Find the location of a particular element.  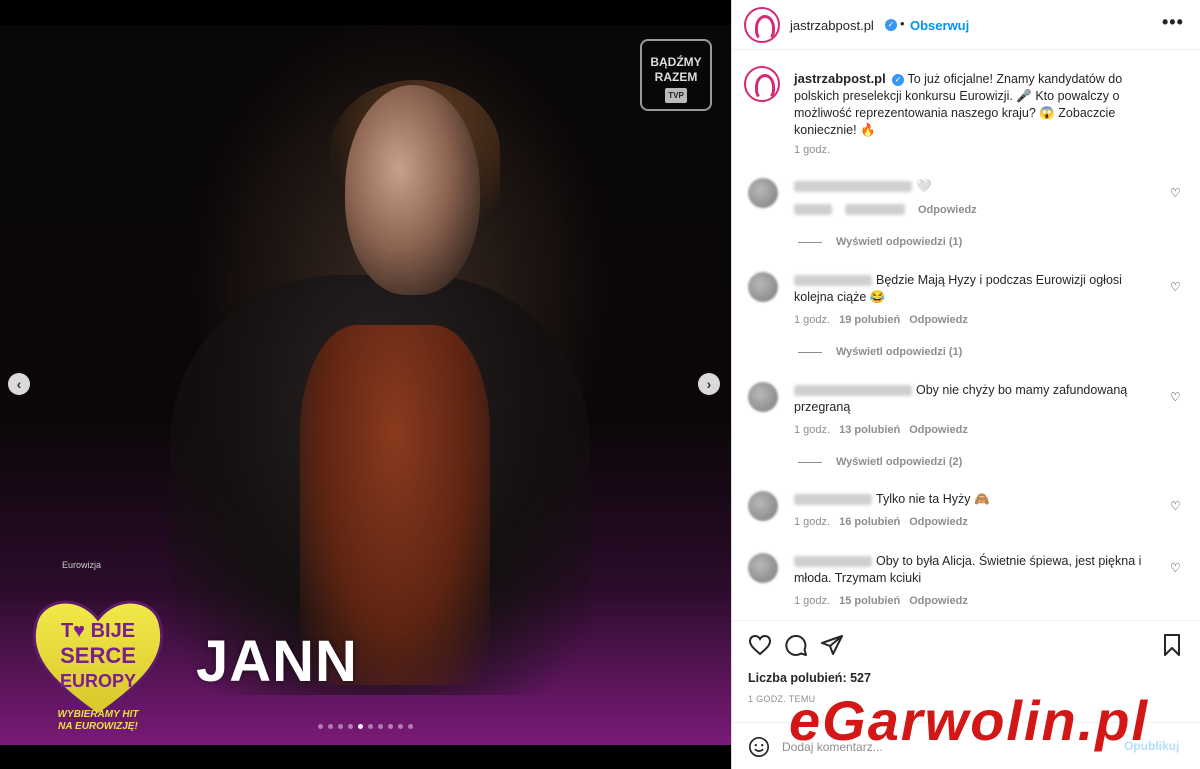

comment-meta: 1 godz. 19 polubień Odpowiedz is located at coordinates (881, 320).